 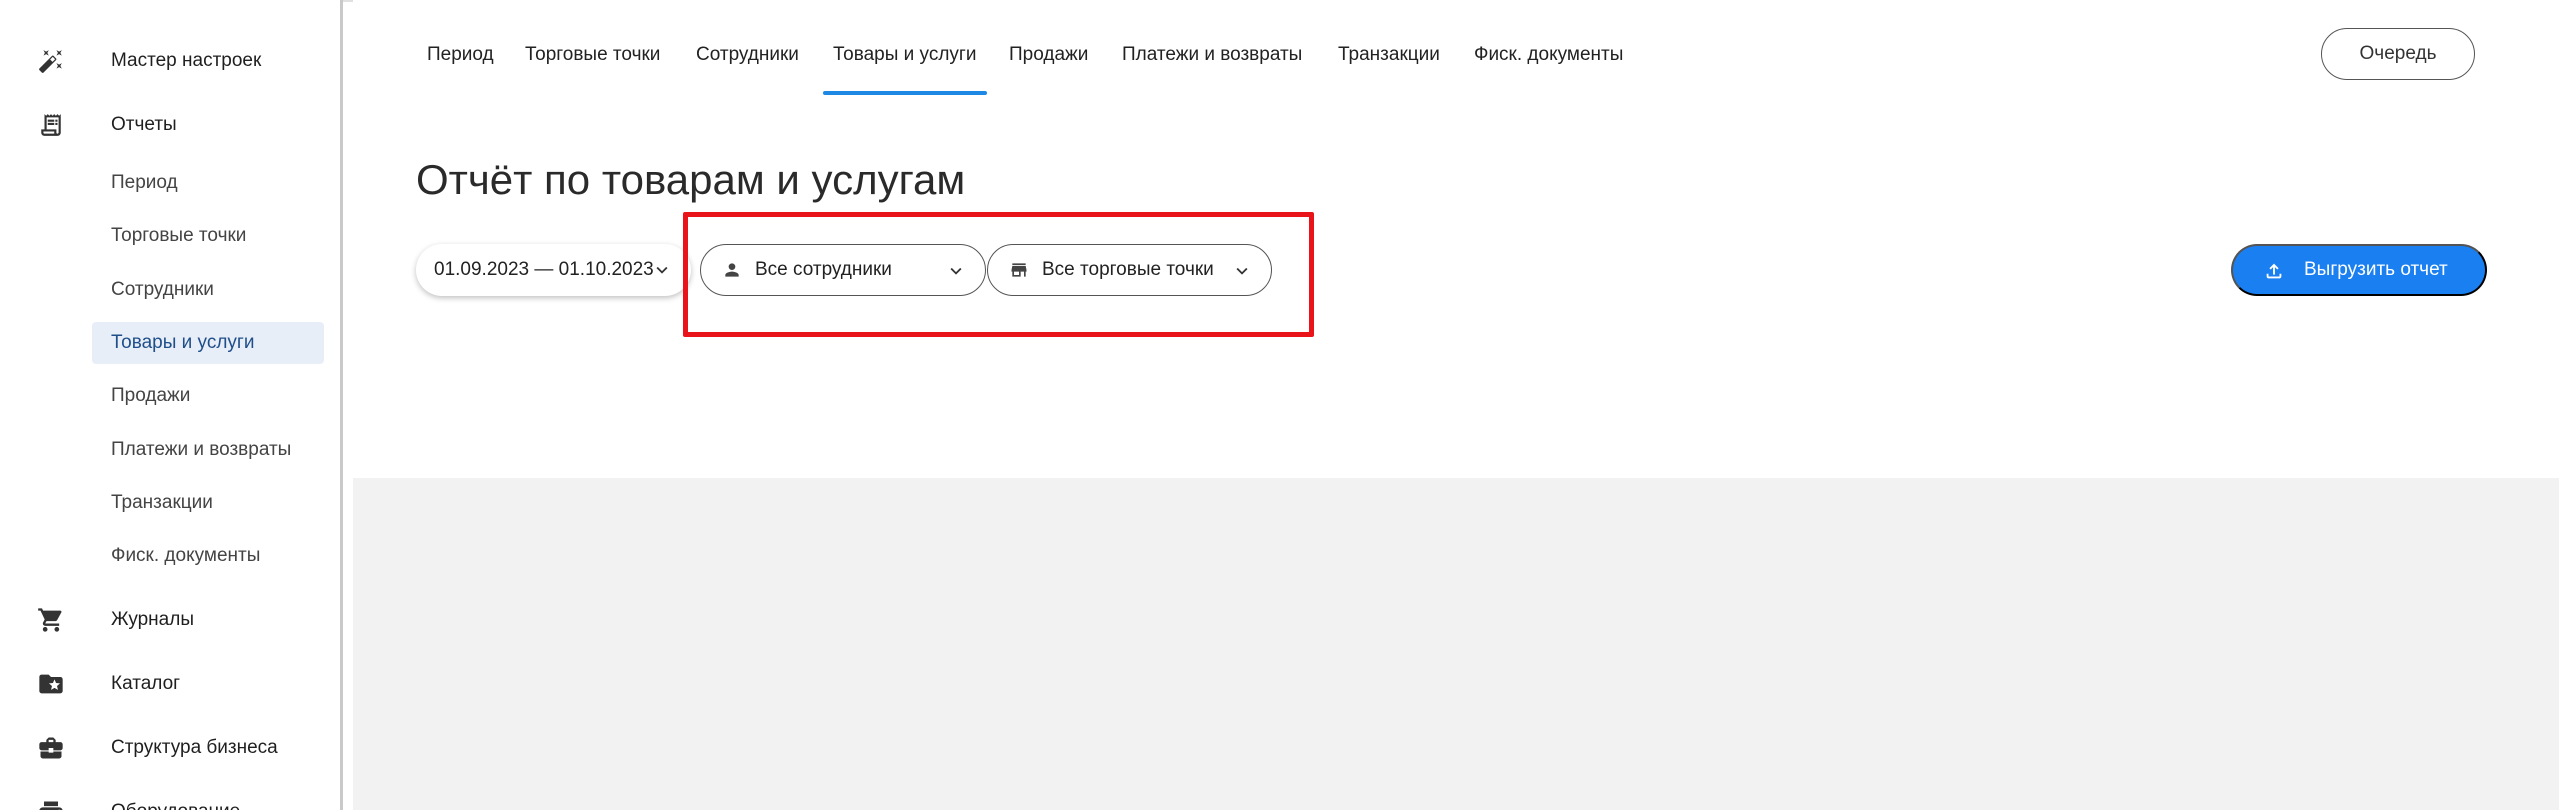 I want to click on export-report-label: Выгрузить отчет, so click(x=2376, y=269).